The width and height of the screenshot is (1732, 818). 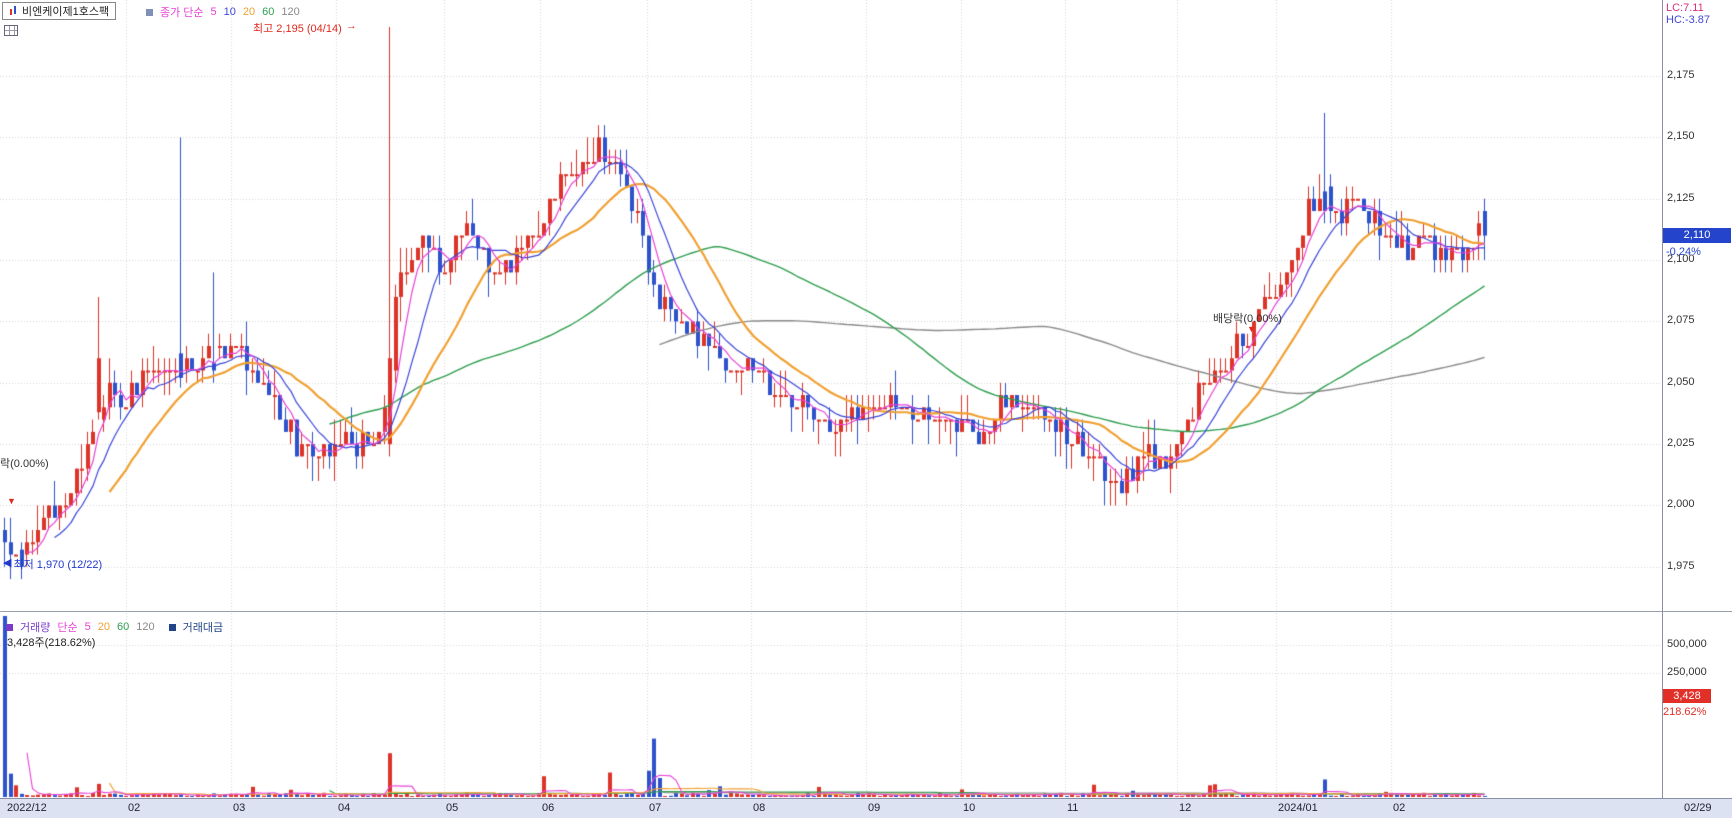 What do you see at coordinates (1681, 198) in the screenshot?
I see `price-tick-label: 2,125` at bounding box center [1681, 198].